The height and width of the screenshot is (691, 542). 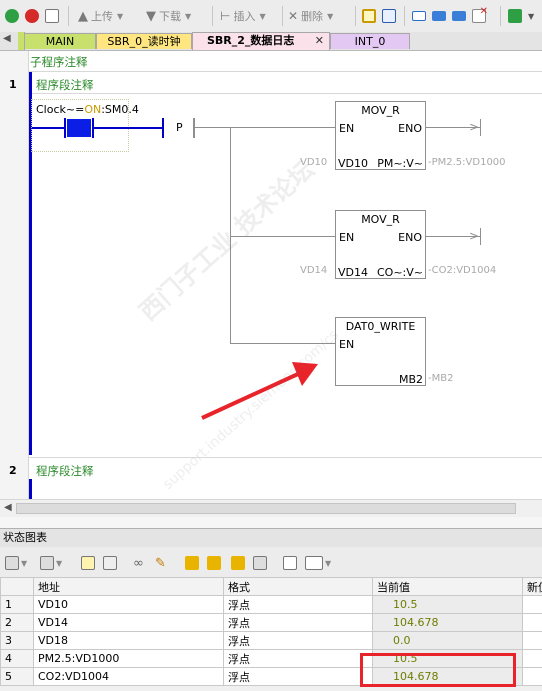 What do you see at coordinates (32, 16) in the screenshot?
I see `stop-icon` at bounding box center [32, 16].